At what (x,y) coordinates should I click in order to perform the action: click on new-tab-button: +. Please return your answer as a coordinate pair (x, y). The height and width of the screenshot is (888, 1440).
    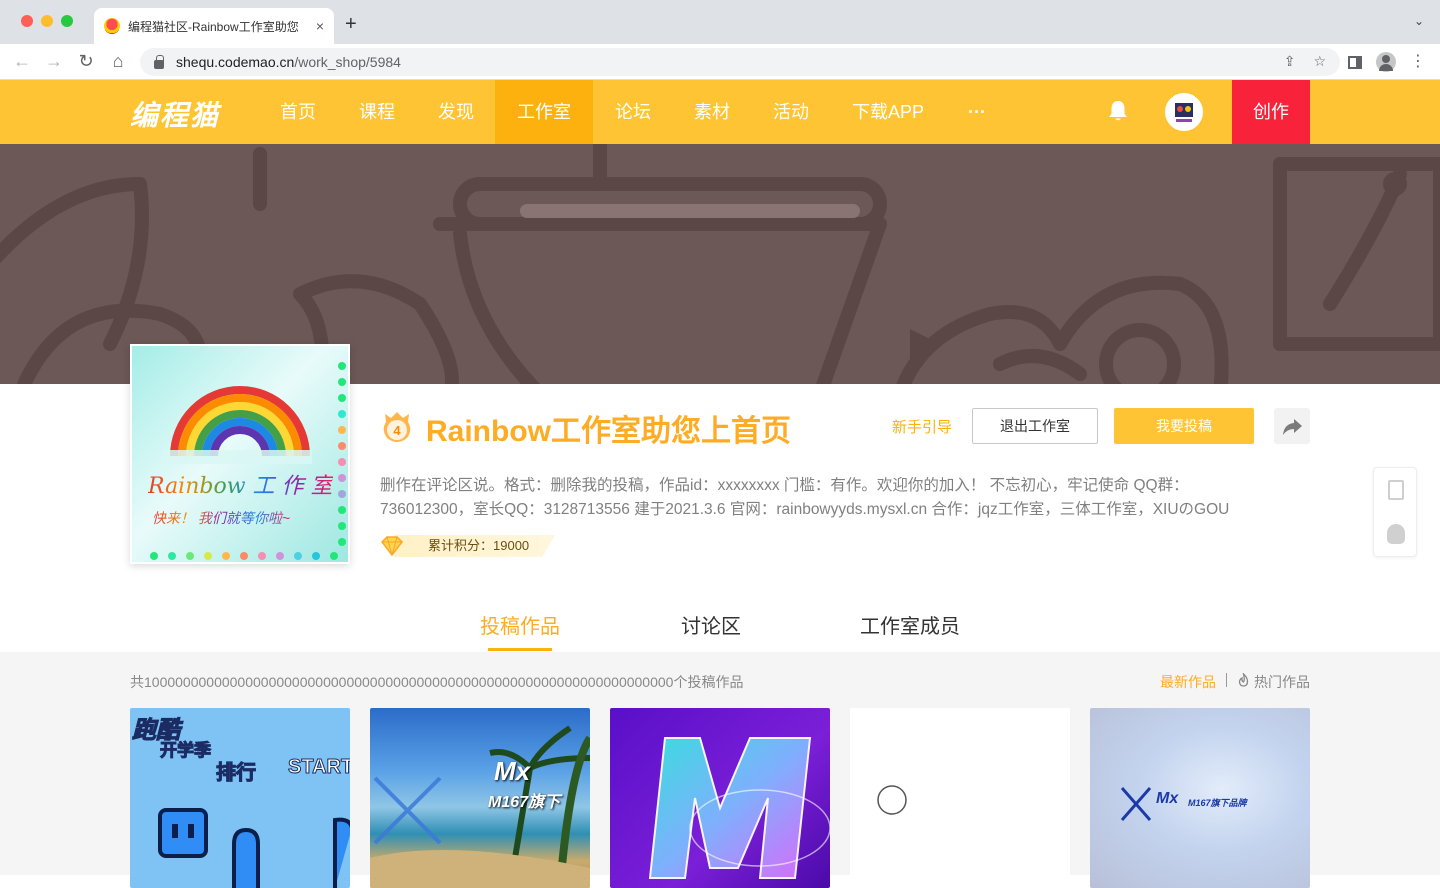
    Looking at the image, I should click on (351, 24).